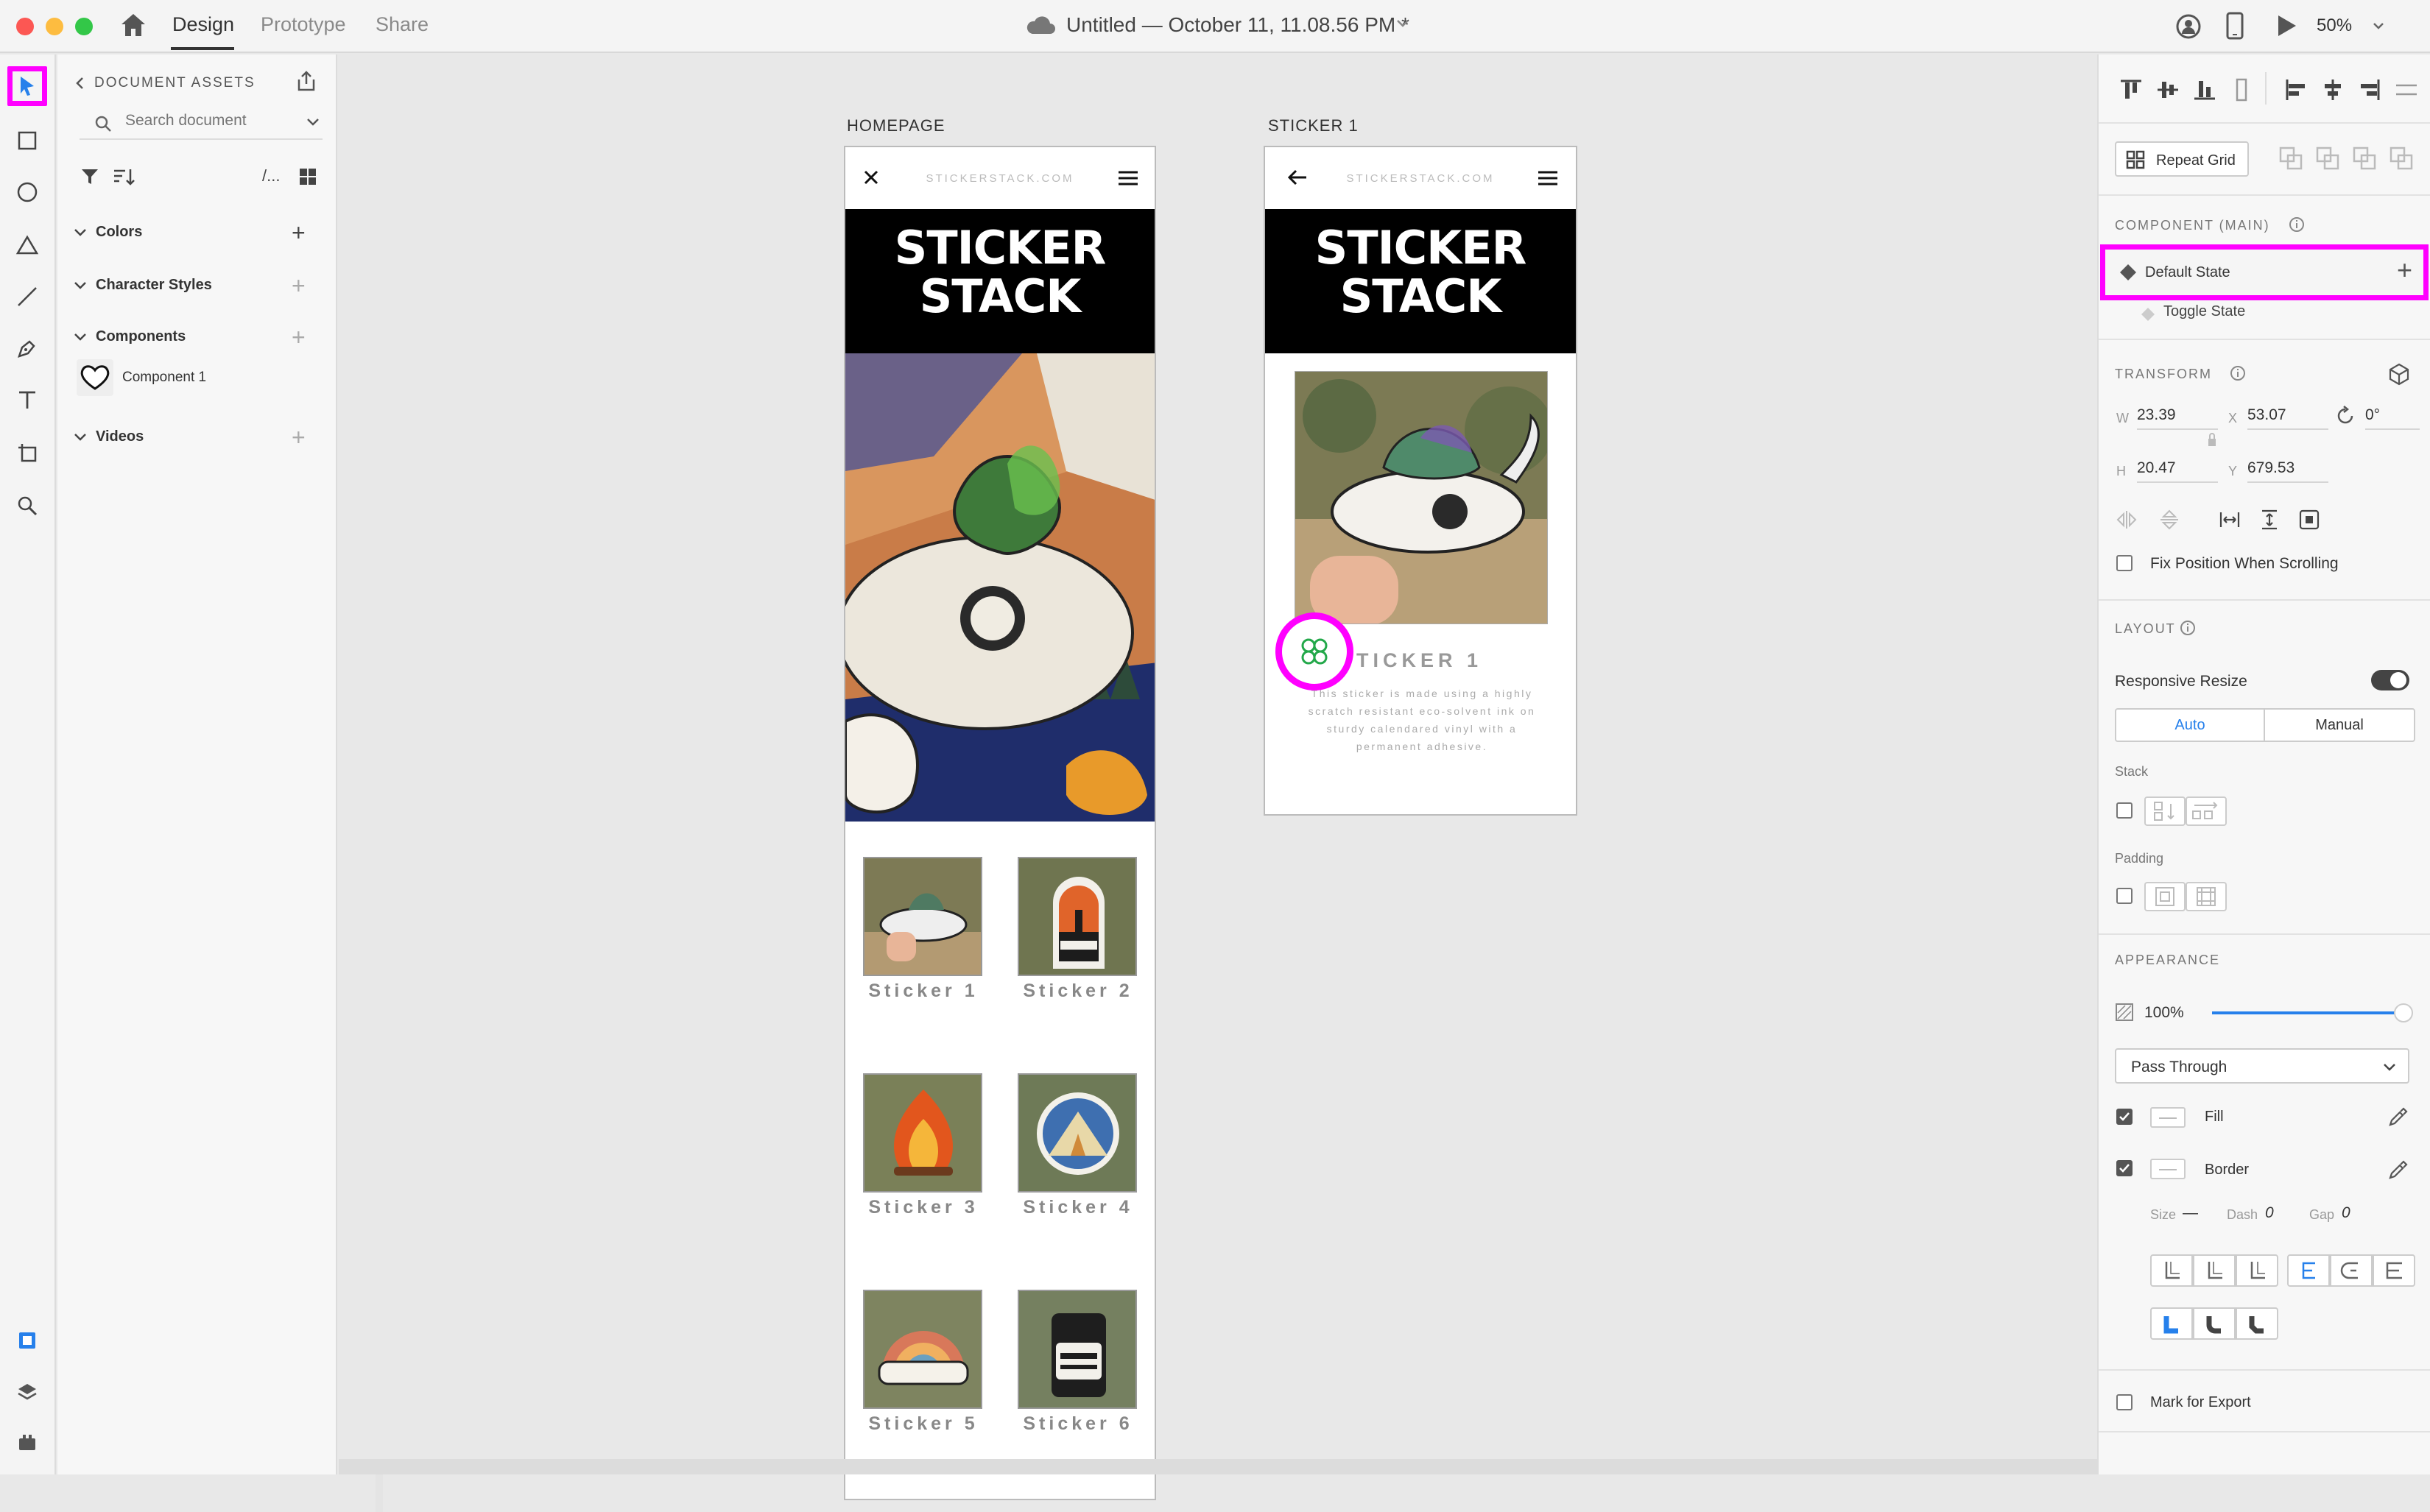 This screenshot has height=1512, width=2430. What do you see at coordinates (1548, 178) in the screenshot?
I see `hamburger-menu-icon` at bounding box center [1548, 178].